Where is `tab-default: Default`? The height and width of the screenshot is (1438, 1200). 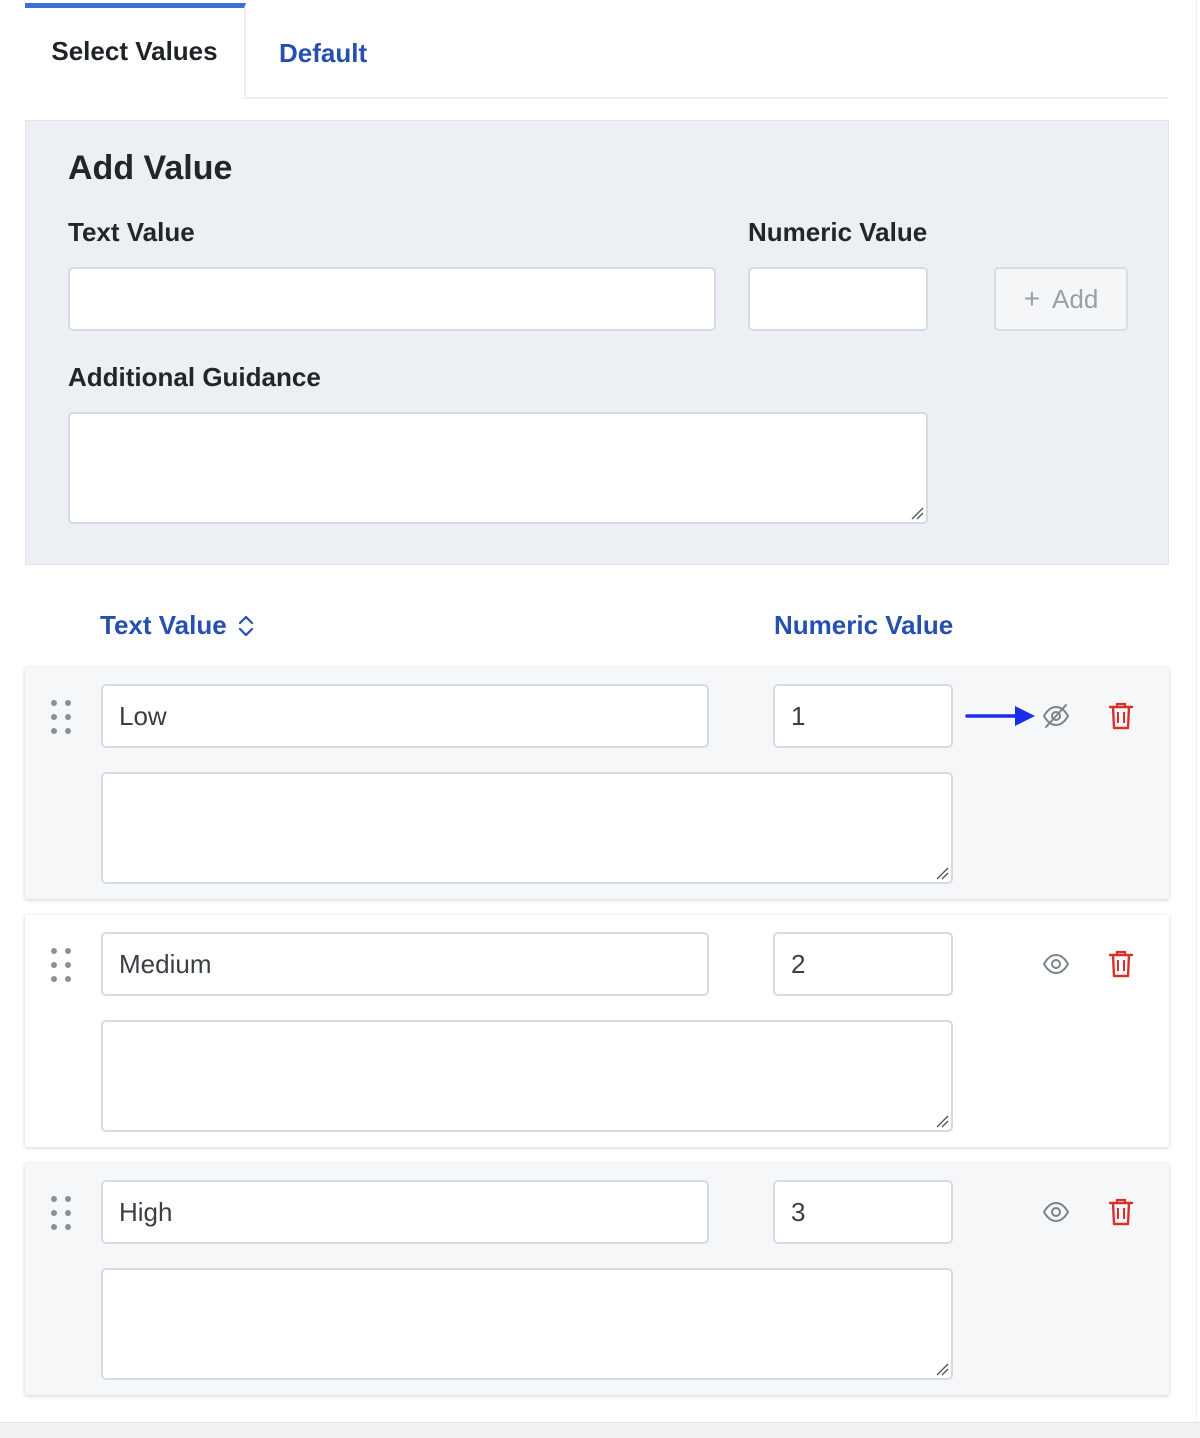 tab-default: Default is located at coordinates (323, 51).